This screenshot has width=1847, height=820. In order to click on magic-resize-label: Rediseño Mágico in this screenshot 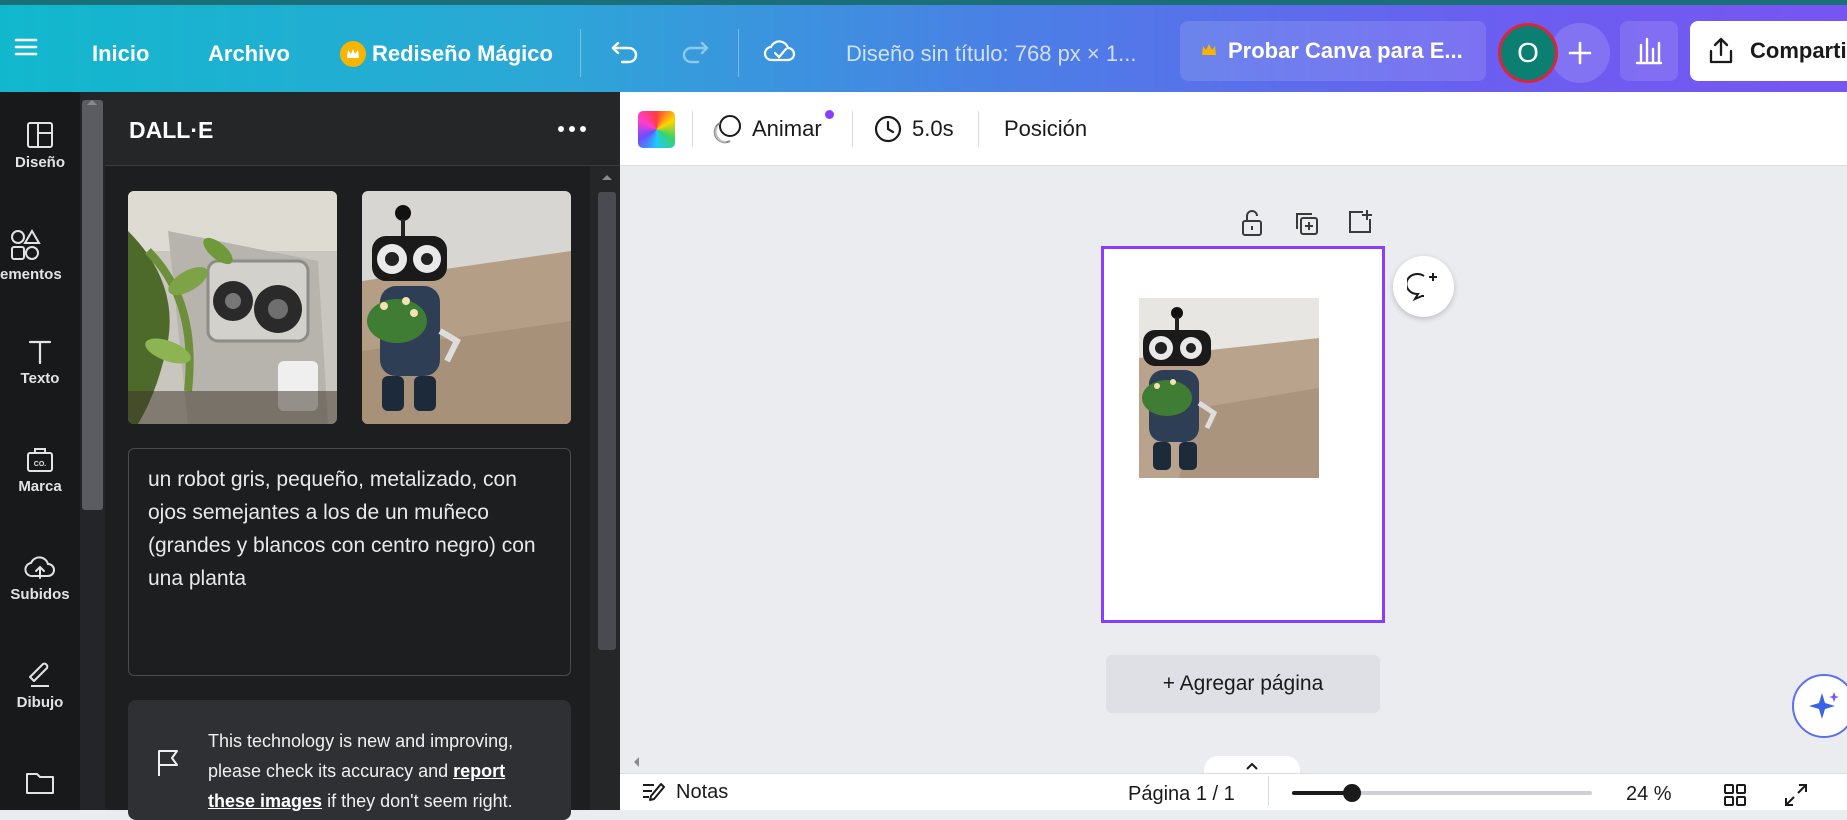, I will do `click(462, 53)`.